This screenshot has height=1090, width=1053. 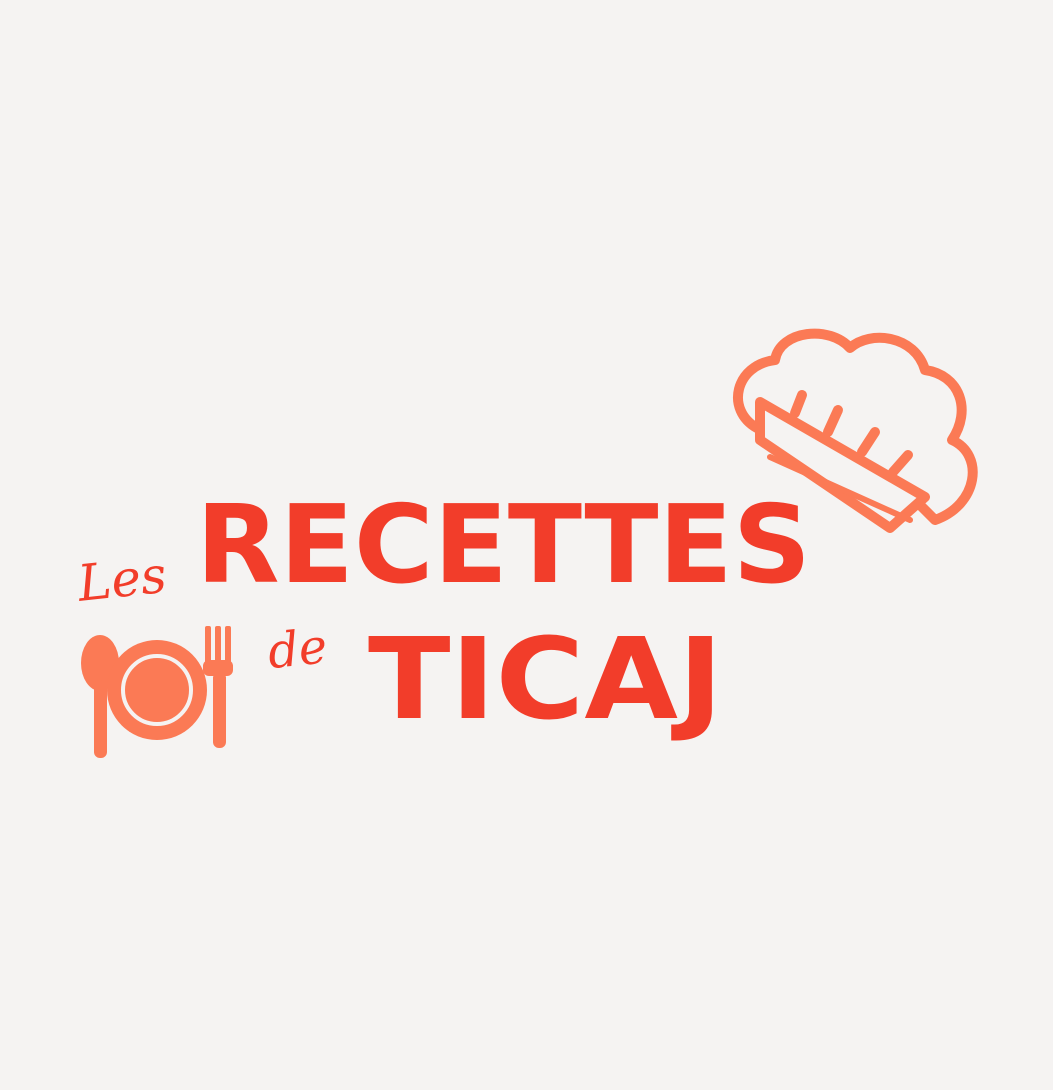 I want to click on logo-word-les: Les, so click(x=121, y=579).